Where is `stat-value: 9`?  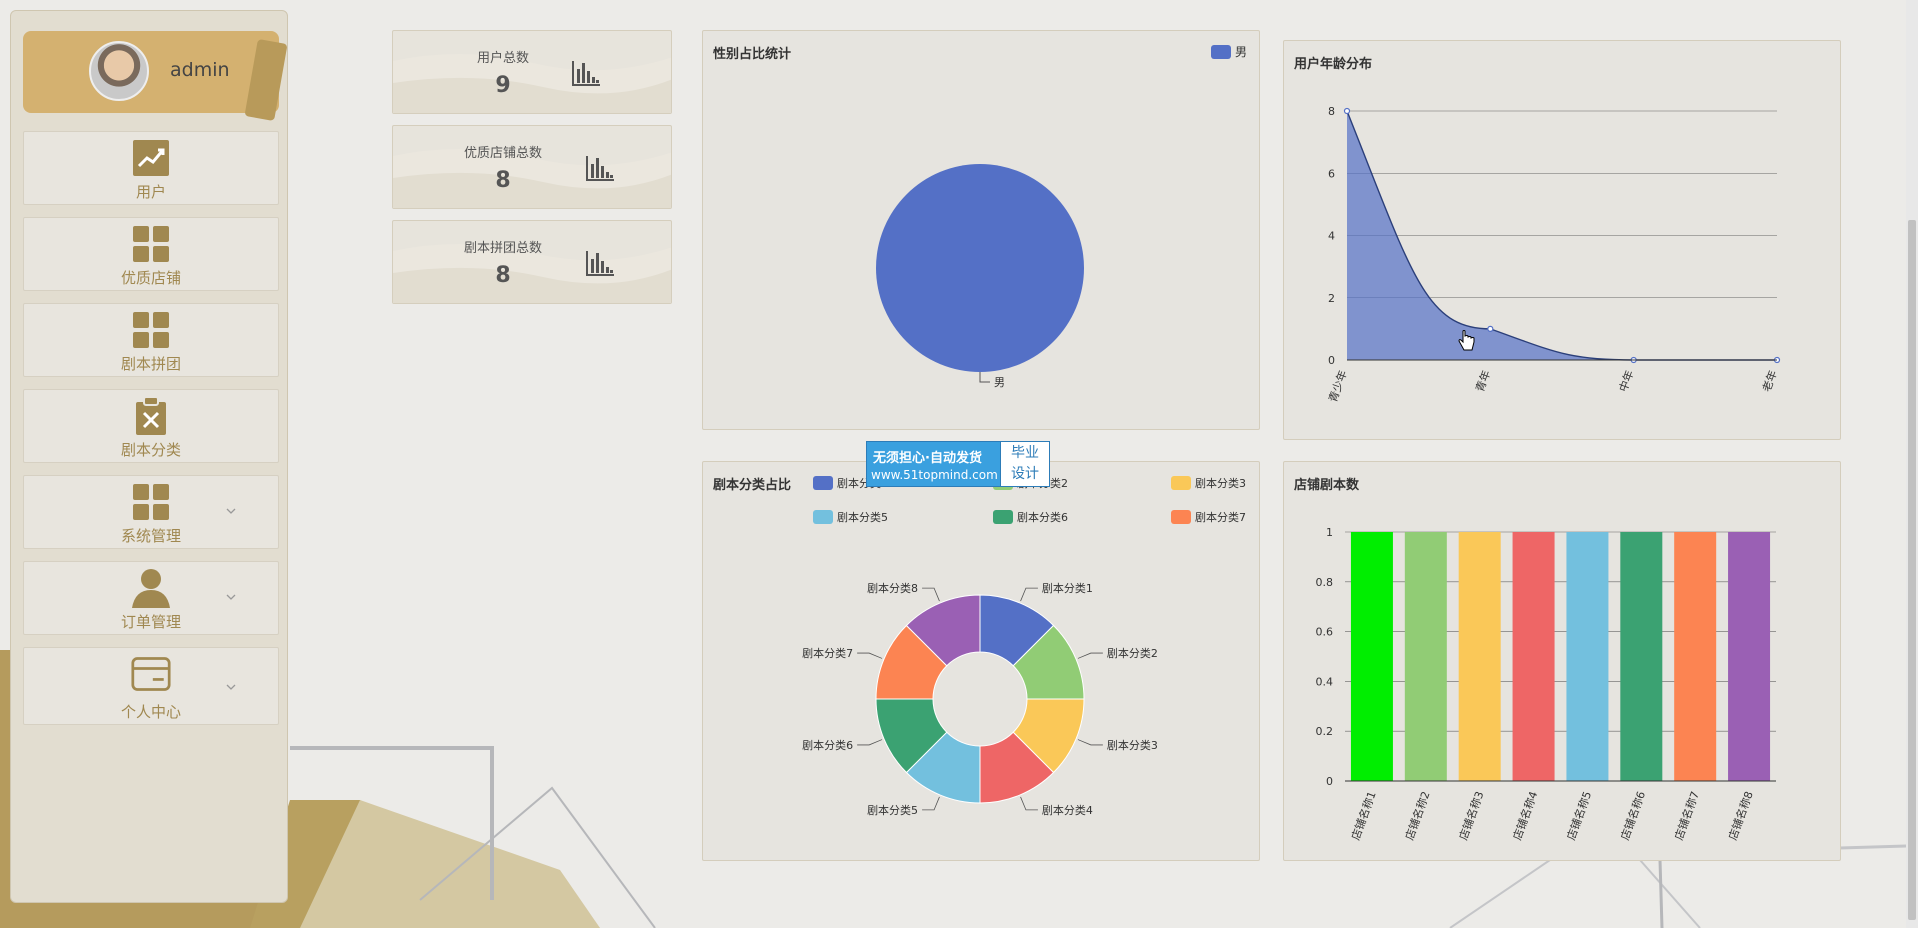 stat-value: 9 is located at coordinates (503, 85).